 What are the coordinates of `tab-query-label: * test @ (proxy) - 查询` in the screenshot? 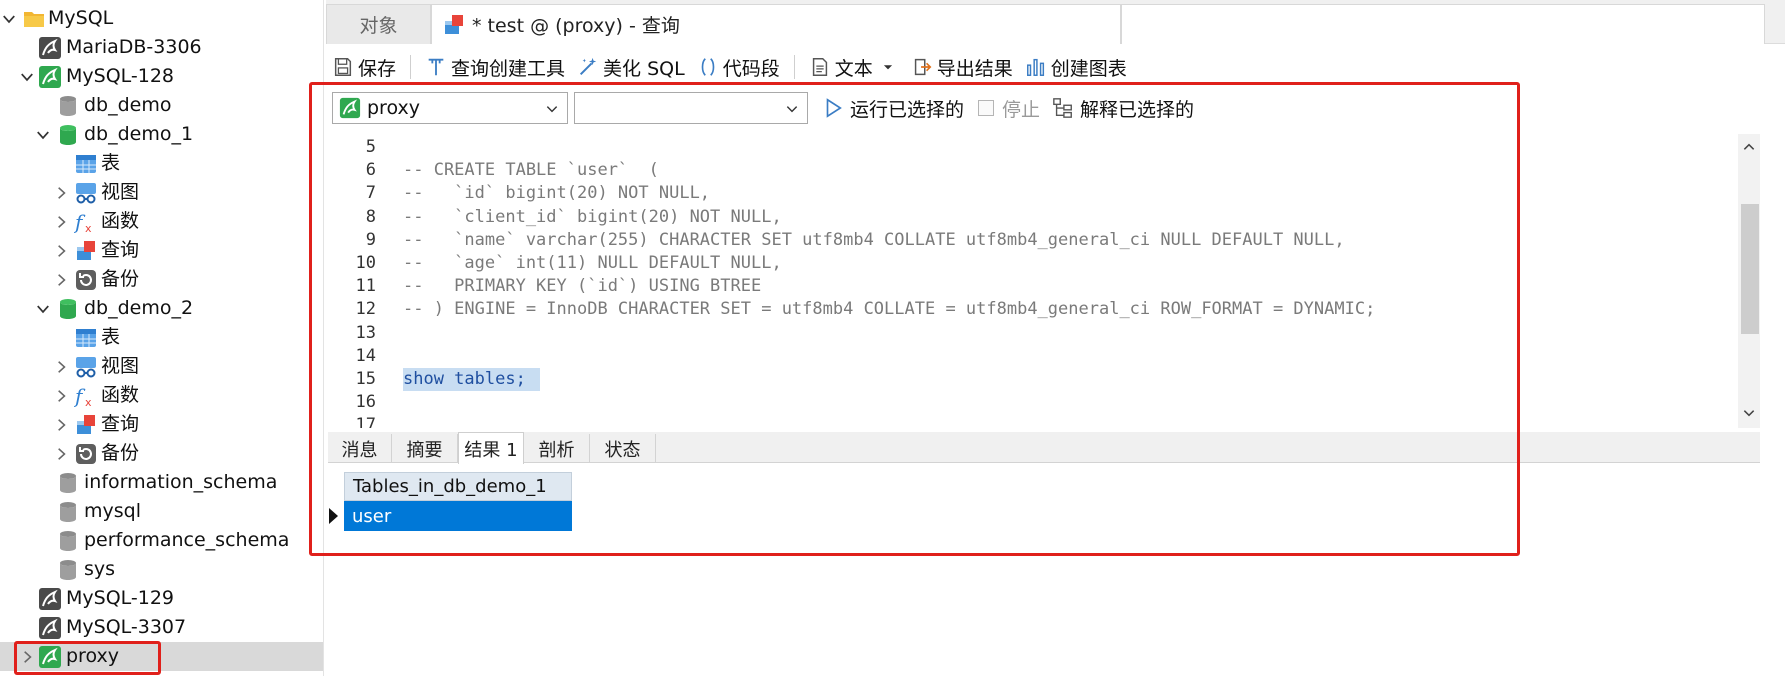 It's located at (576, 26).